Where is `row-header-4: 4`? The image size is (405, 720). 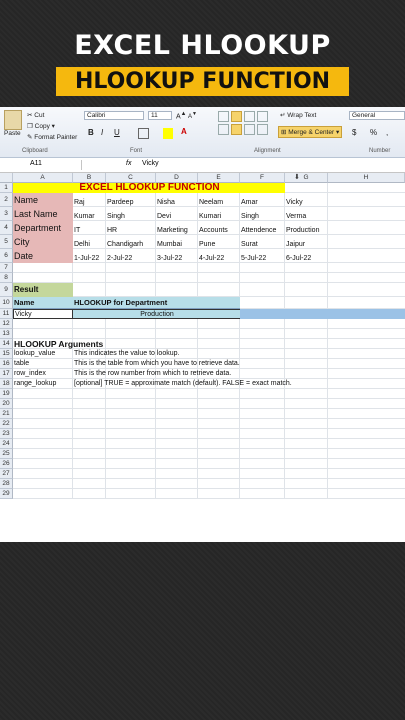
row-header-4: 4 is located at coordinates (6, 228).